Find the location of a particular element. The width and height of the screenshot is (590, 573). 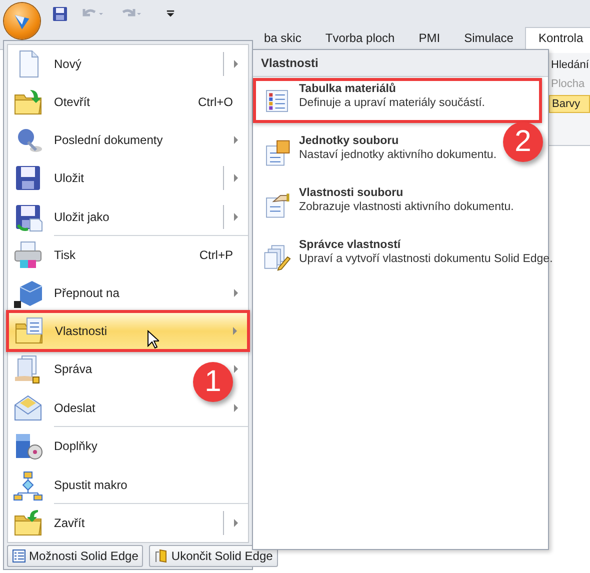

submenu-item-description: Definuje a upraví materiály součástí. is located at coordinates (392, 103).